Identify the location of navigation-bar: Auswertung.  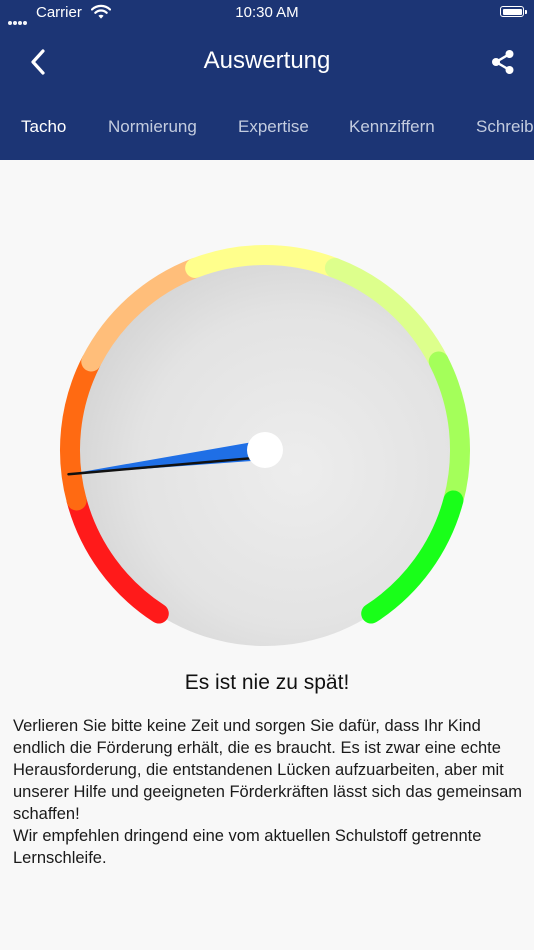
(267, 62).